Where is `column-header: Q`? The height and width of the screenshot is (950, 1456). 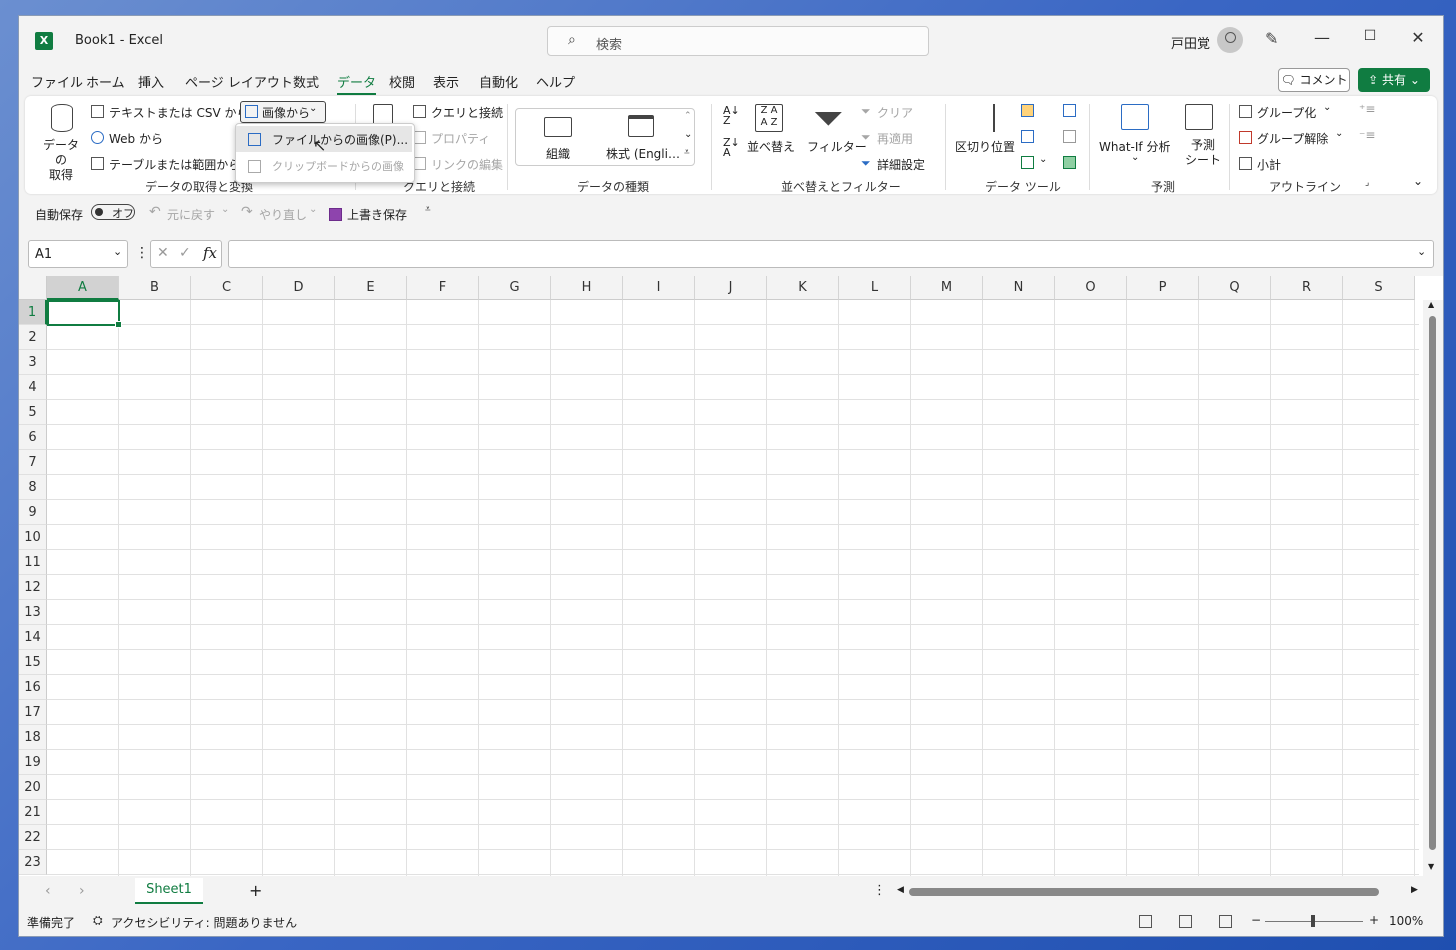
column-header: Q is located at coordinates (1235, 288).